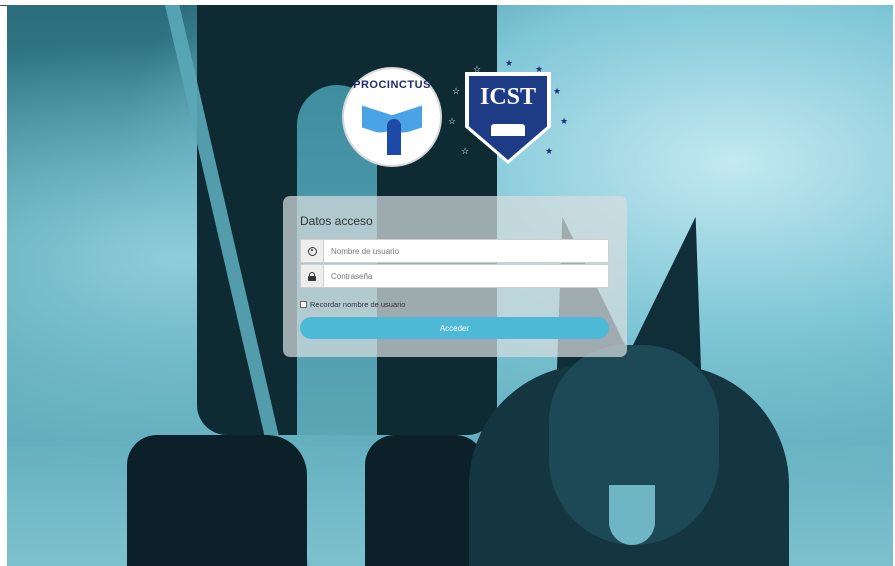  What do you see at coordinates (508, 97) in the screenshot?
I see `icst-logo-text: ICST` at bounding box center [508, 97].